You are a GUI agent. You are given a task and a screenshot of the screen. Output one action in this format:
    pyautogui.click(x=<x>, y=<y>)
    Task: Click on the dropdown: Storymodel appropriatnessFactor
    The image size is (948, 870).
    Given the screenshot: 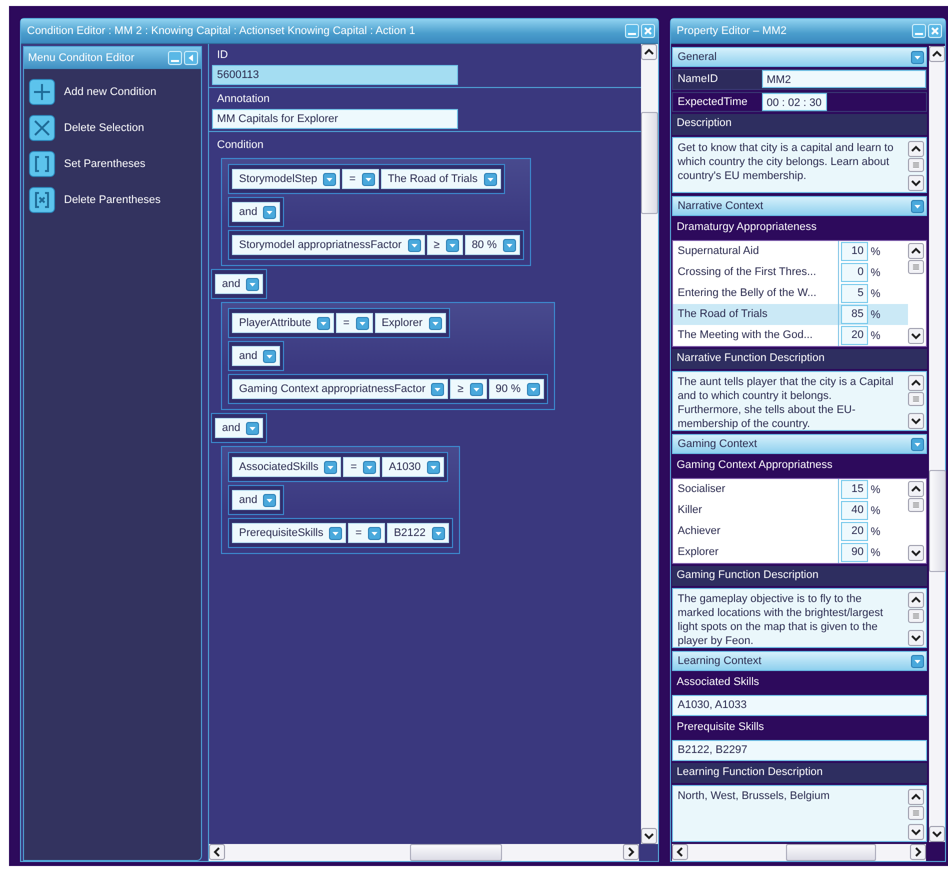 What is the action you would take?
    pyautogui.click(x=328, y=245)
    